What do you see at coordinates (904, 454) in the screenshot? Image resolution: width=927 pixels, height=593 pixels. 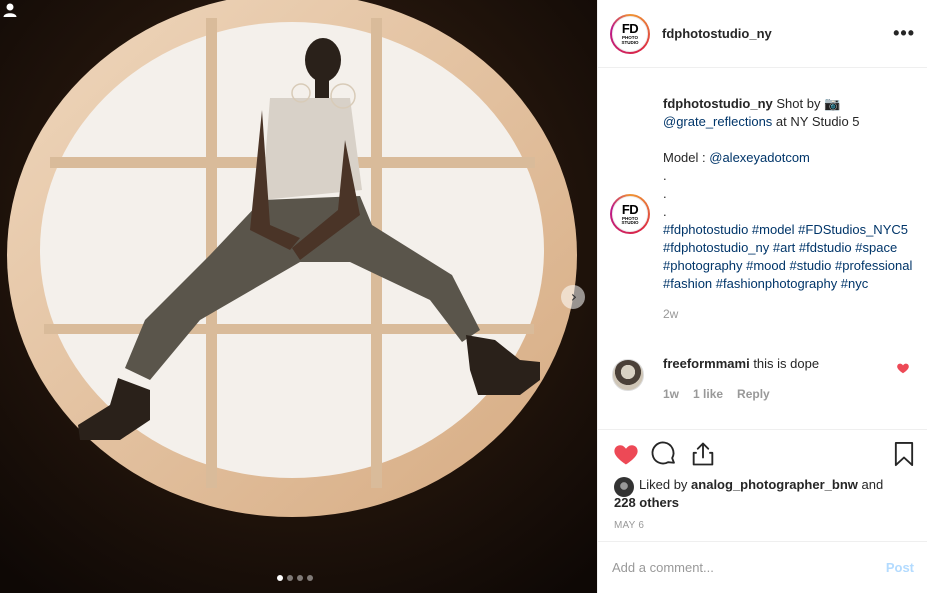 I see `save-bookmark-icon` at bounding box center [904, 454].